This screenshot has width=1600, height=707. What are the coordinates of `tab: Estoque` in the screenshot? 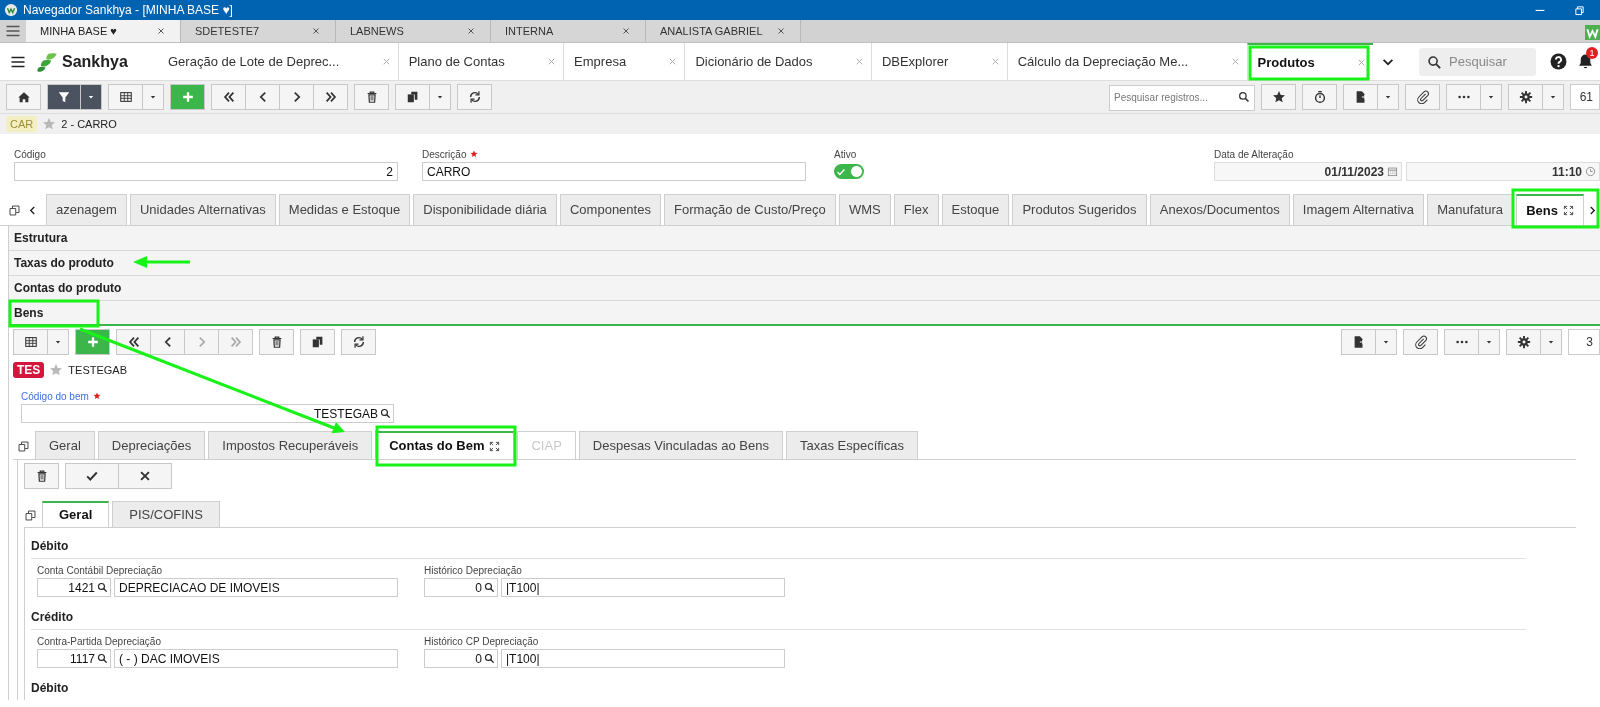 It's located at (975, 209).